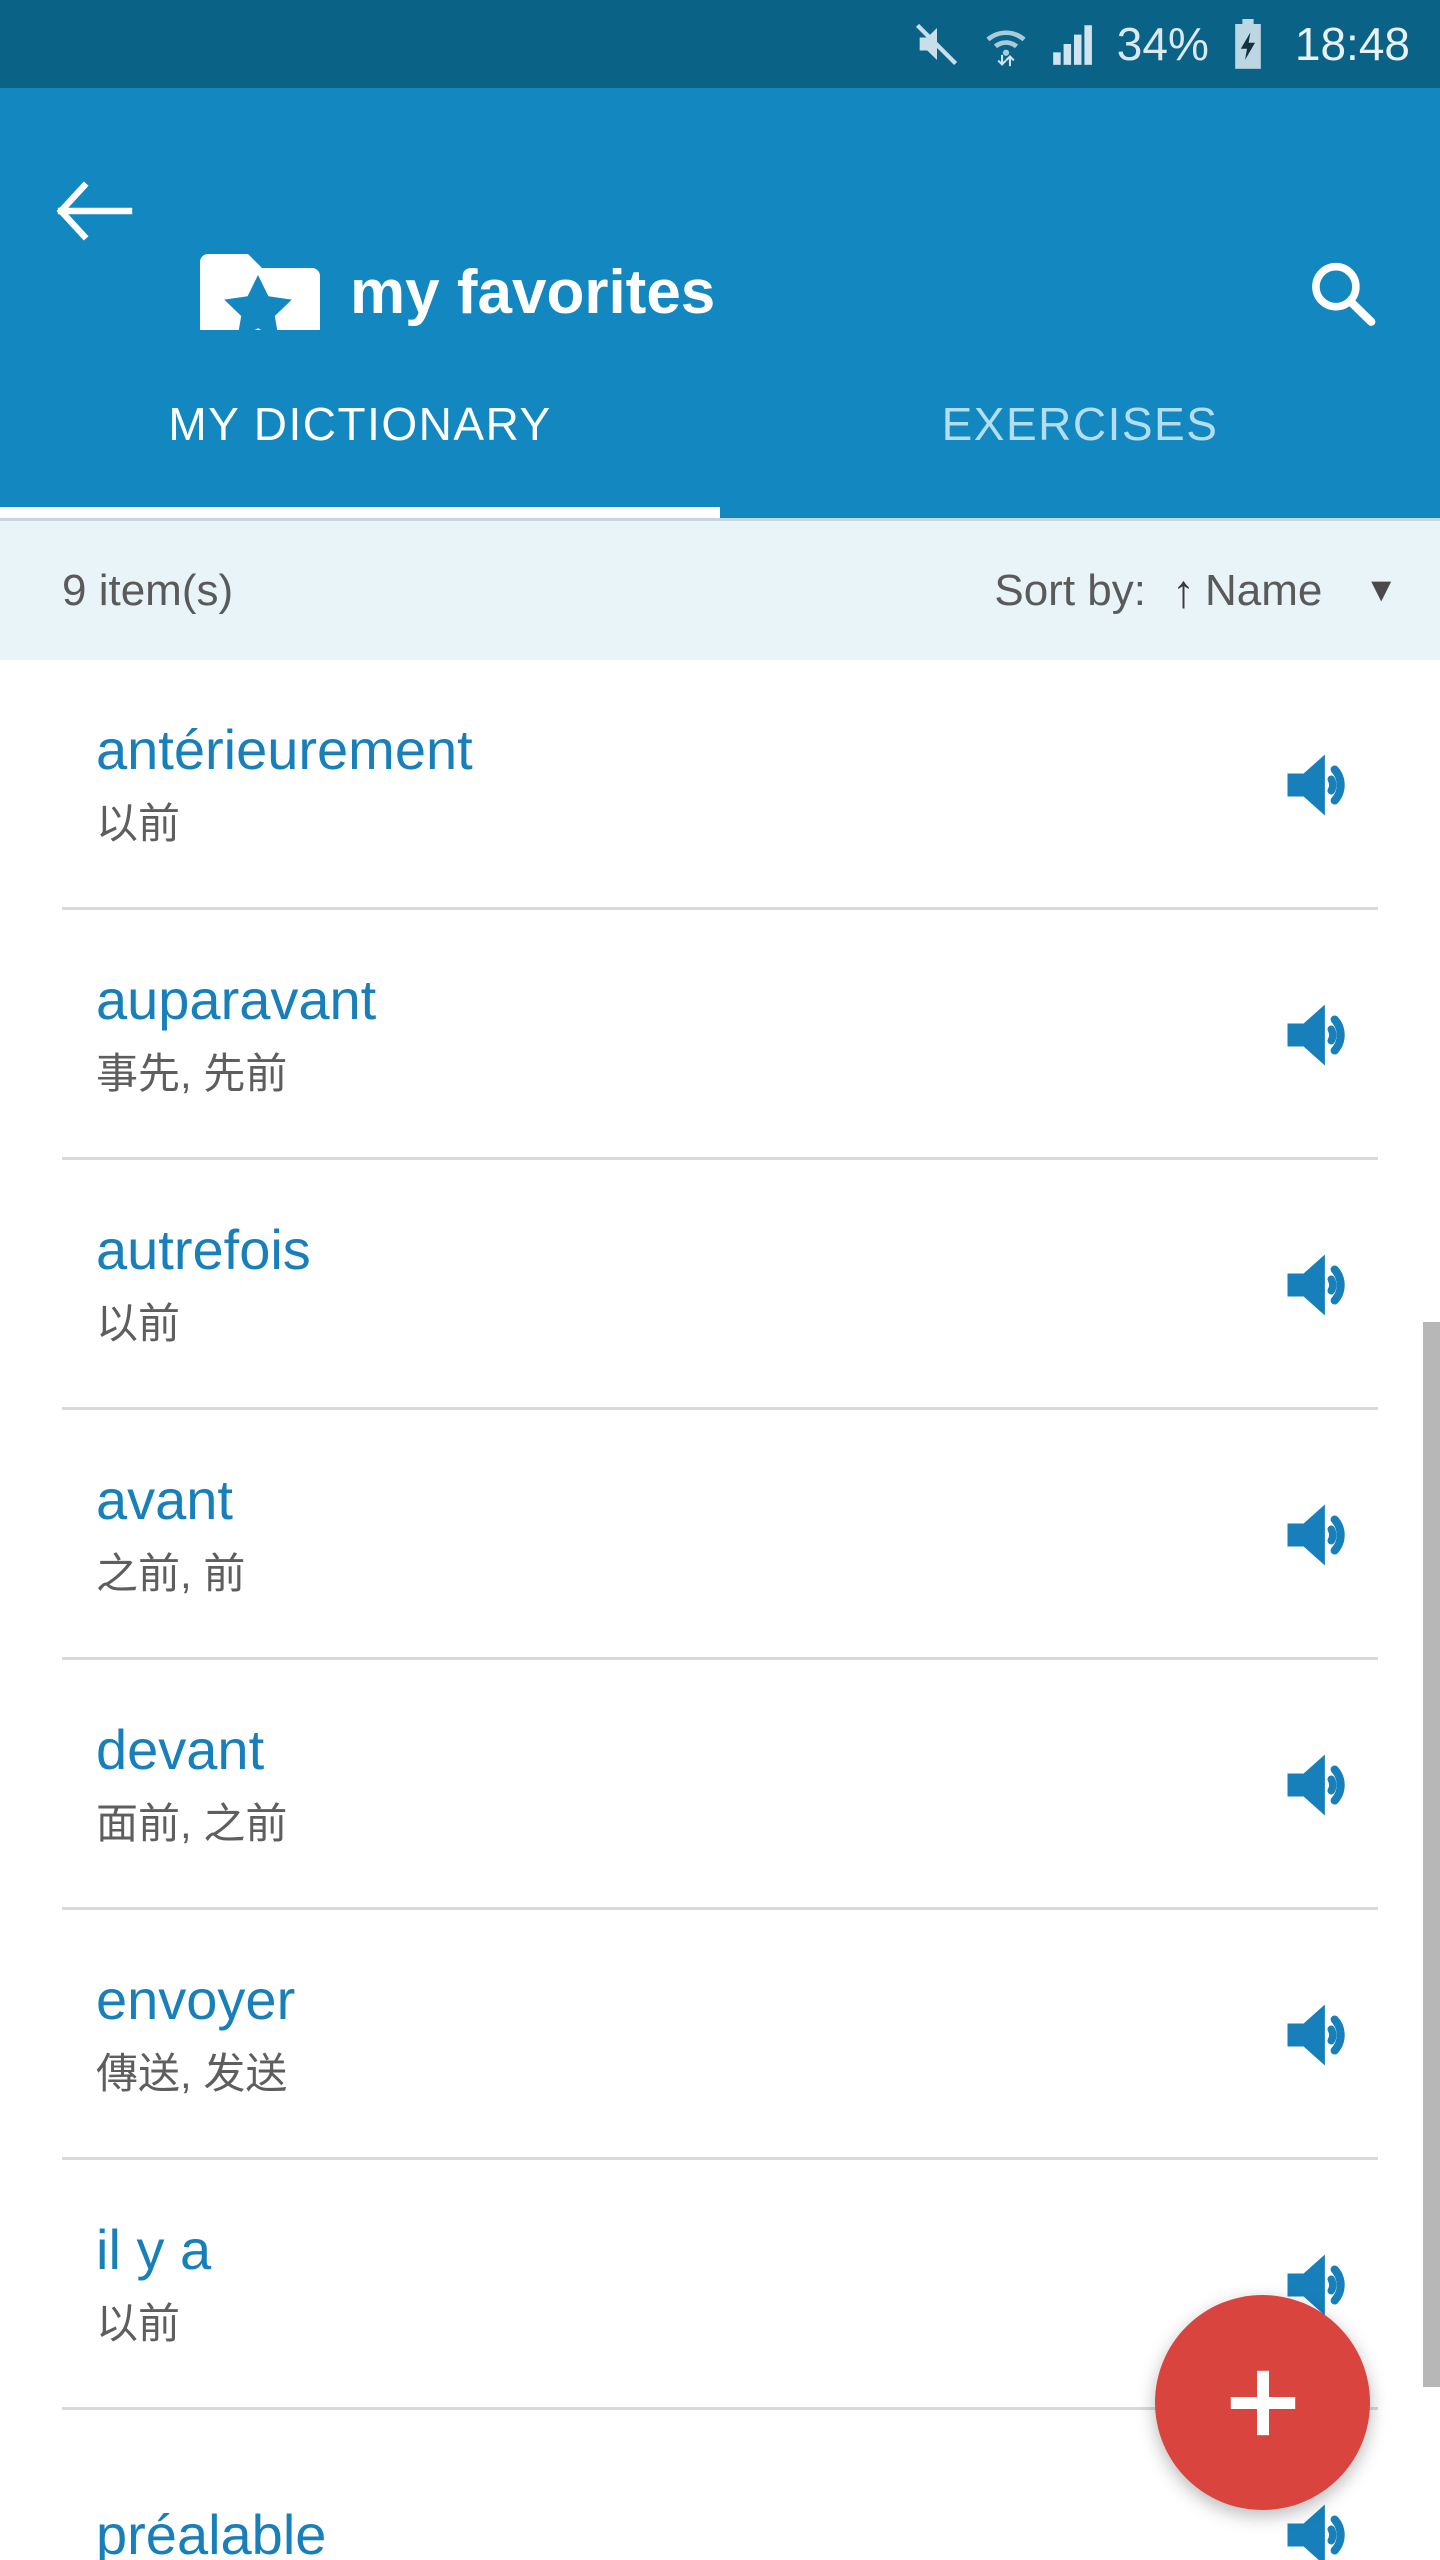 The height and width of the screenshot is (2560, 1440). What do you see at coordinates (192, 2074) in the screenshot?
I see `list-item-translation: 傳送, 发送` at bounding box center [192, 2074].